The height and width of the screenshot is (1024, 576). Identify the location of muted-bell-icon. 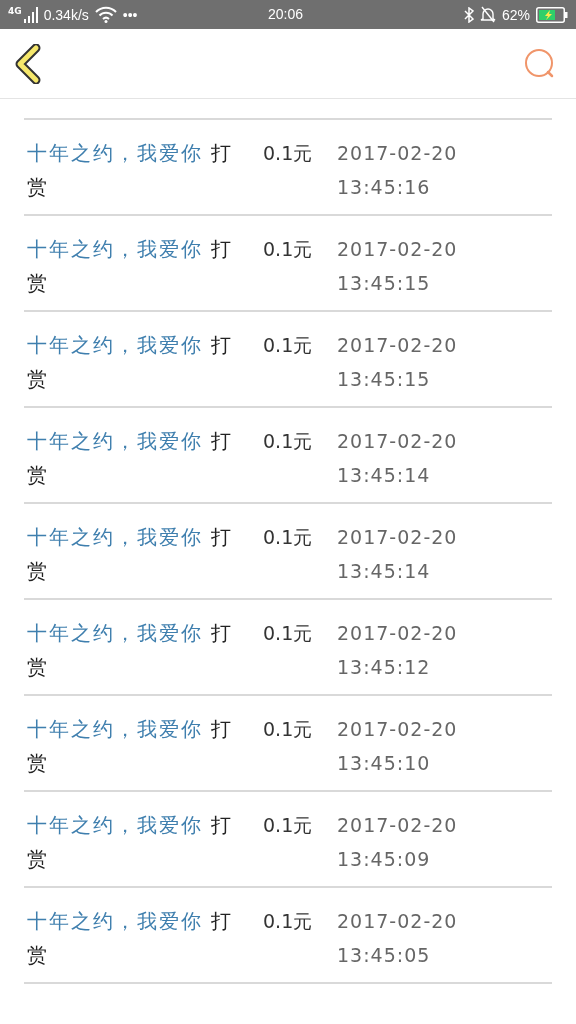
(487, 14).